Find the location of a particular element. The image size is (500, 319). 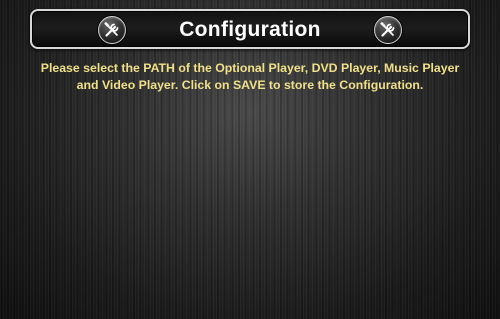

tools-icon is located at coordinates (387, 29).